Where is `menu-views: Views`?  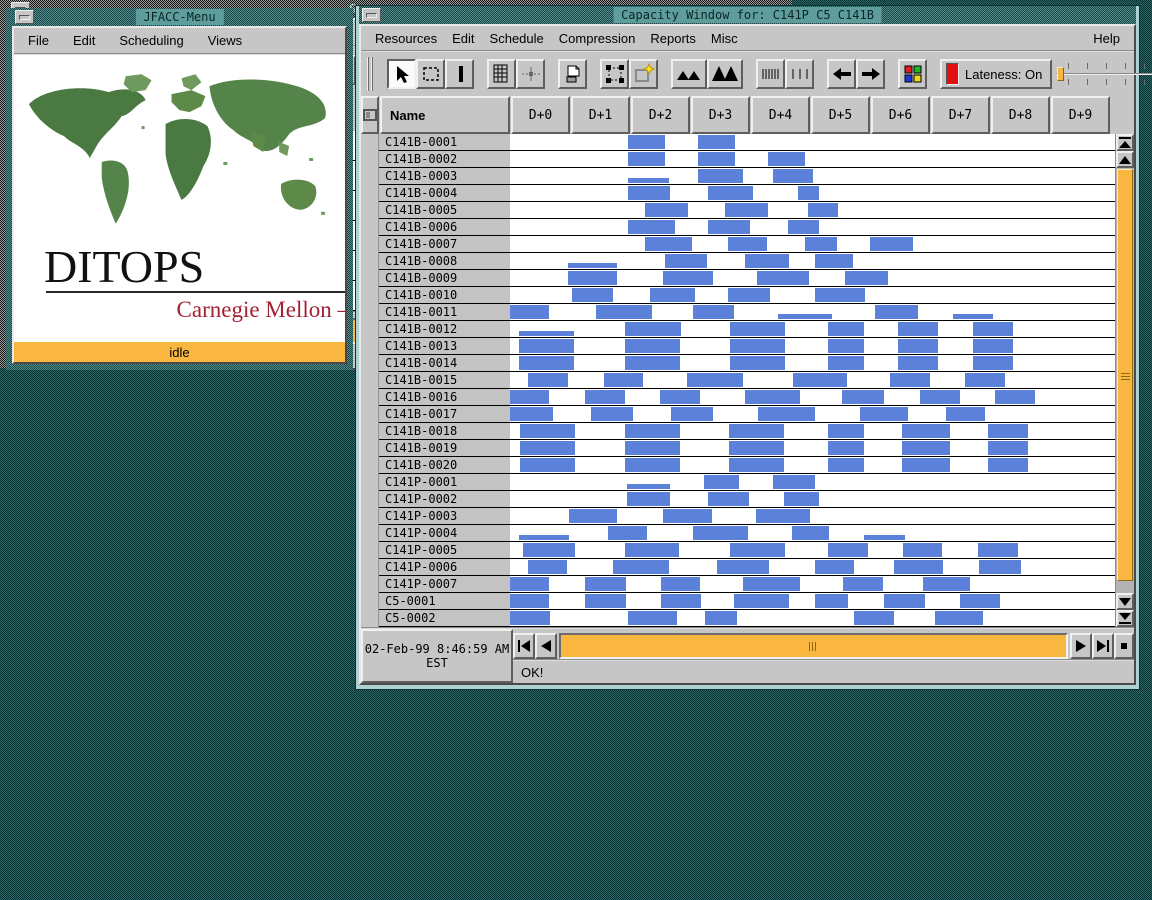
menu-views: Views is located at coordinates (225, 40).